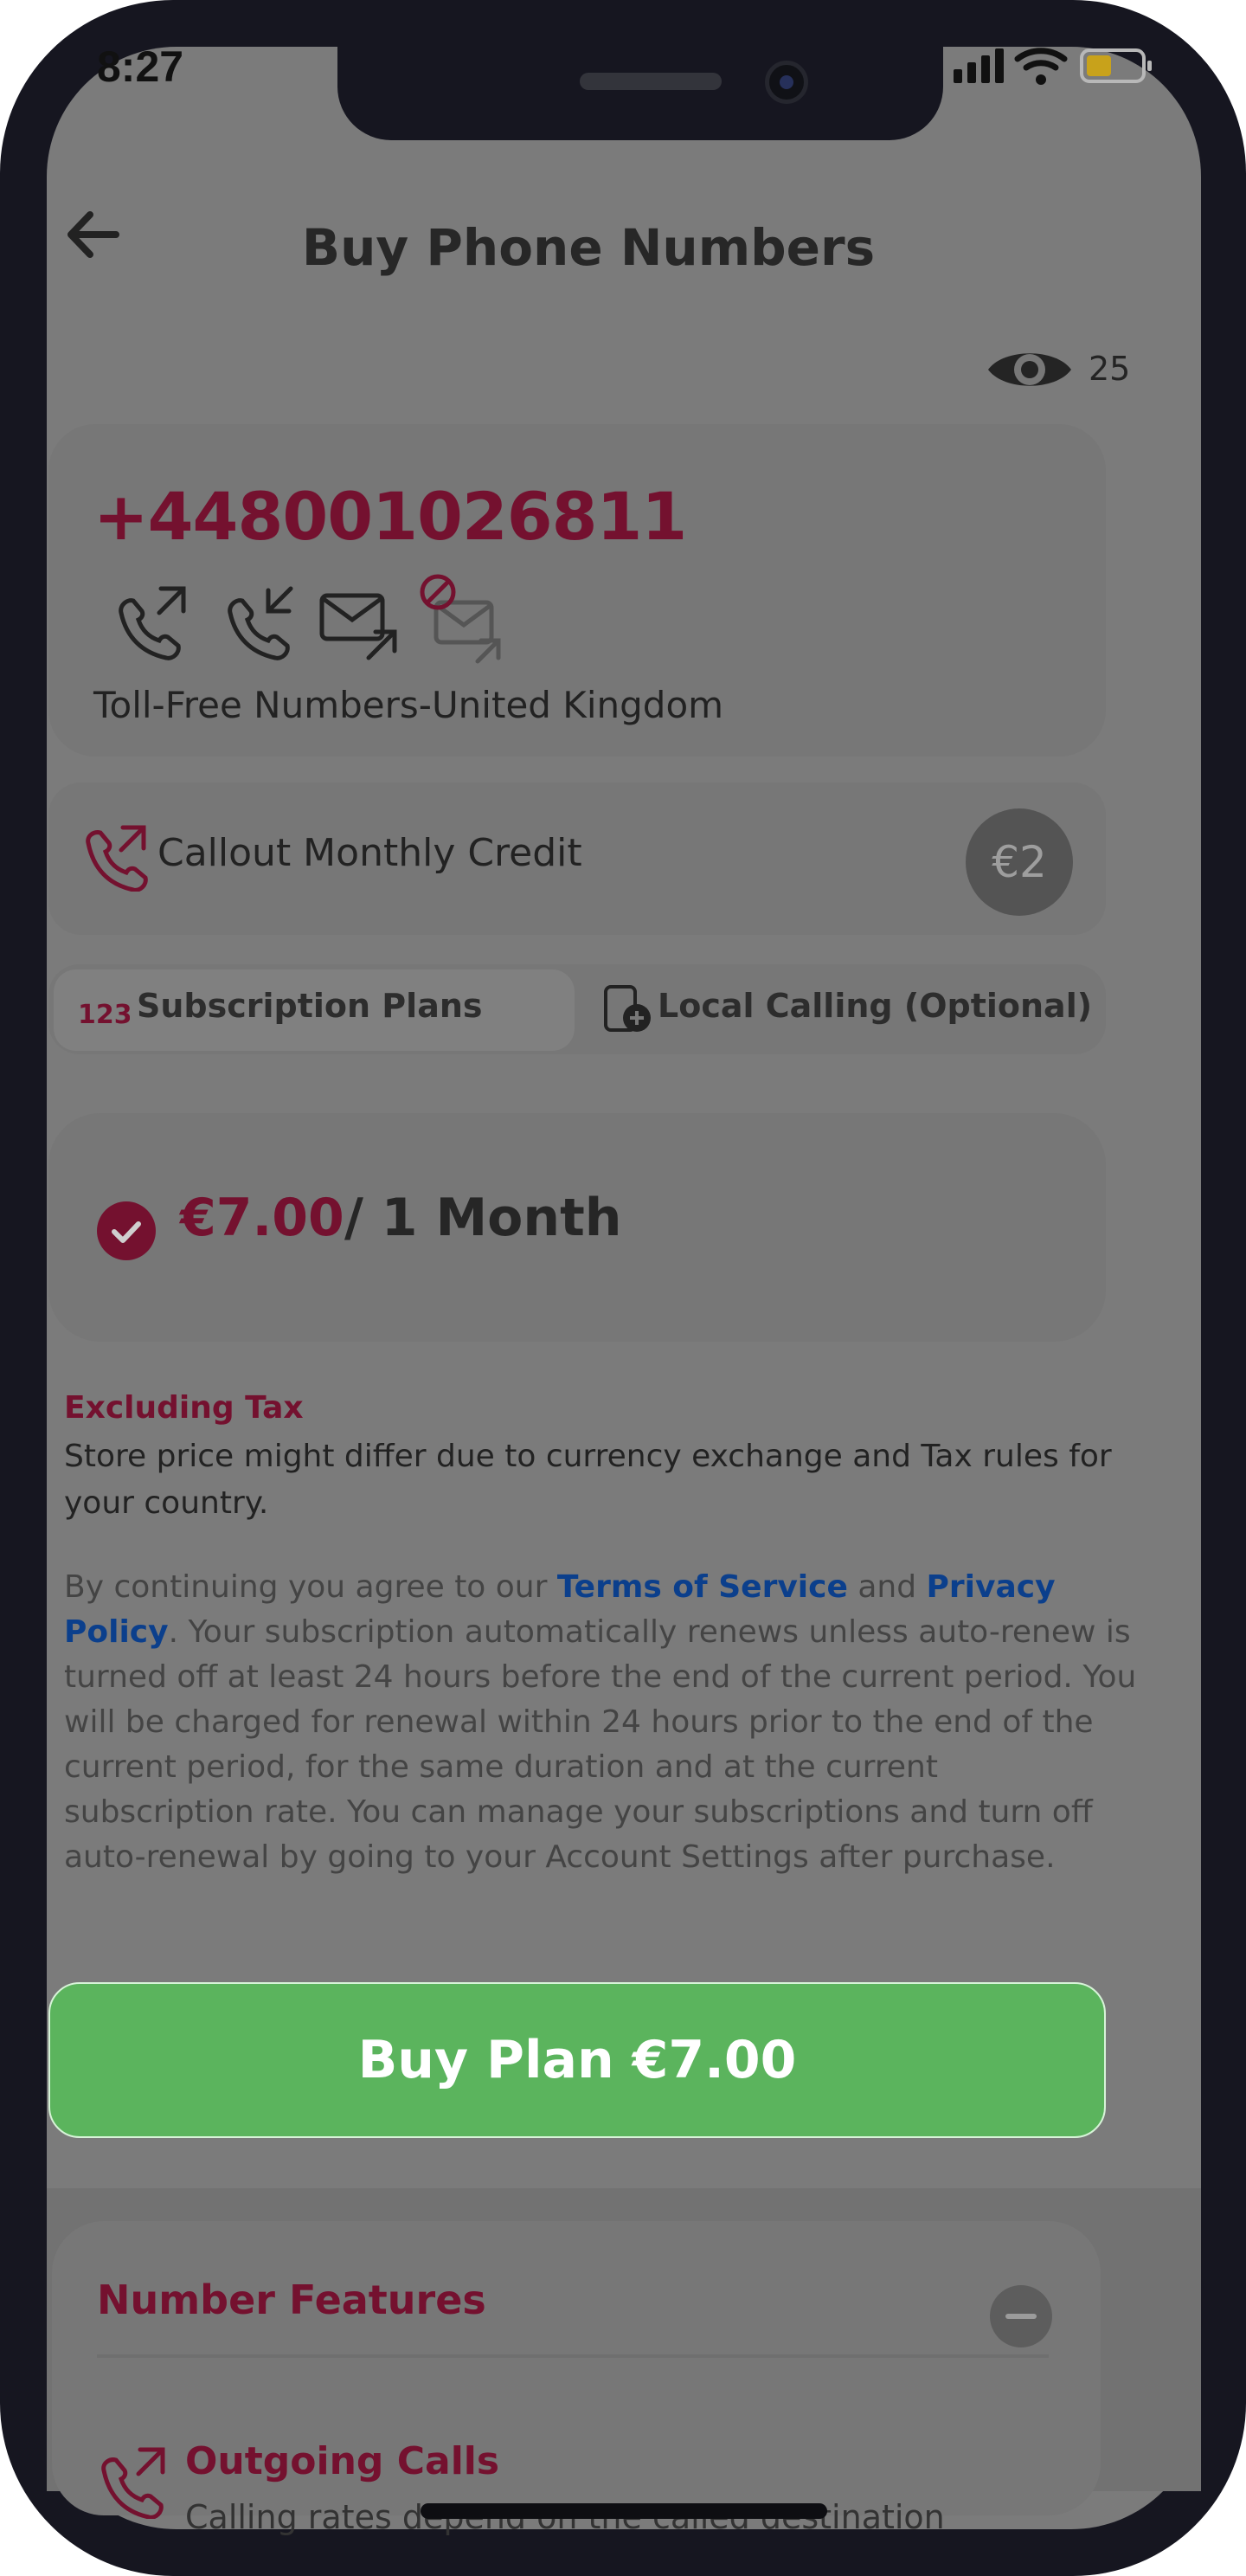  Describe the element at coordinates (651, 81) in the screenshot. I see `speaker` at that location.